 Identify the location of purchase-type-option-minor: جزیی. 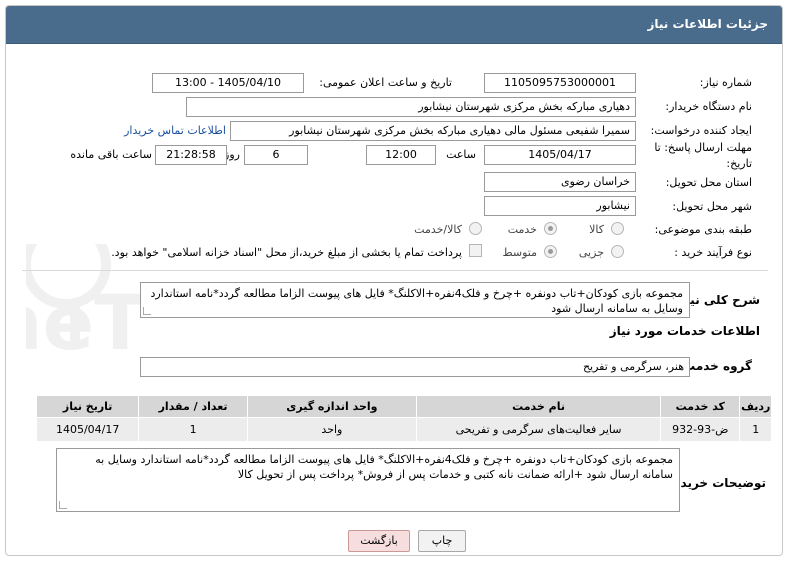
(591, 252).